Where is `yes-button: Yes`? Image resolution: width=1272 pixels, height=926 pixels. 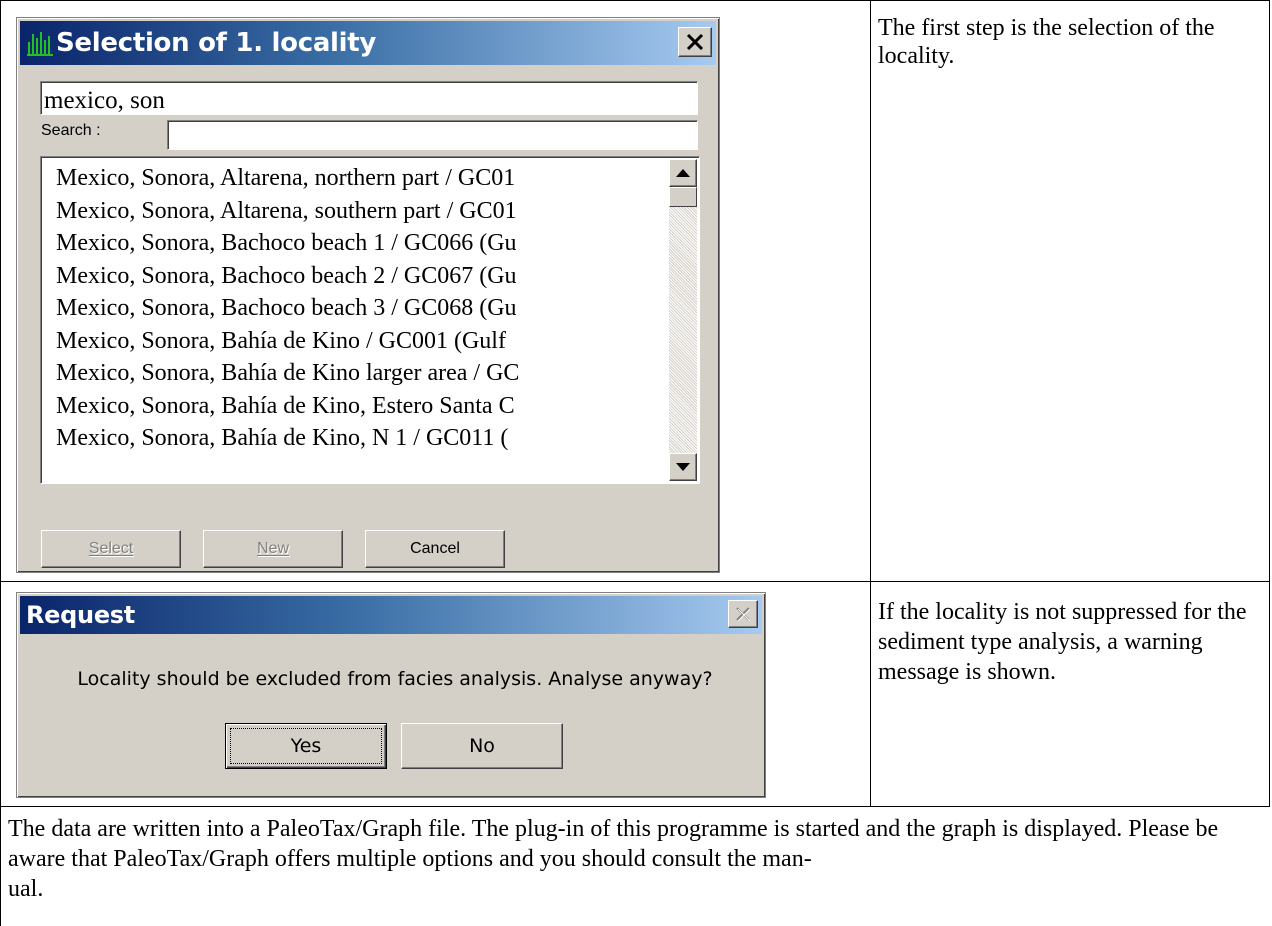
yes-button: Yes is located at coordinates (306, 746).